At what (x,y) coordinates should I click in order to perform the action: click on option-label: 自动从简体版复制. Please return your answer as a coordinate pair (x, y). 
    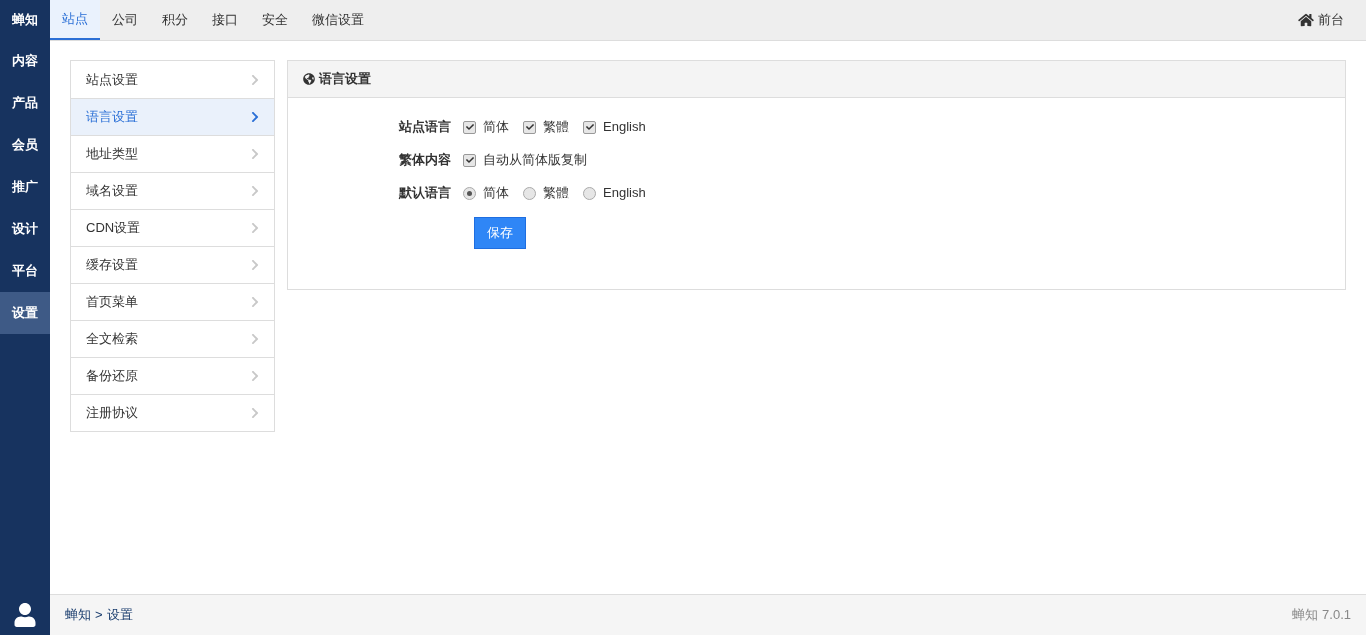
    Looking at the image, I should click on (535, 160).